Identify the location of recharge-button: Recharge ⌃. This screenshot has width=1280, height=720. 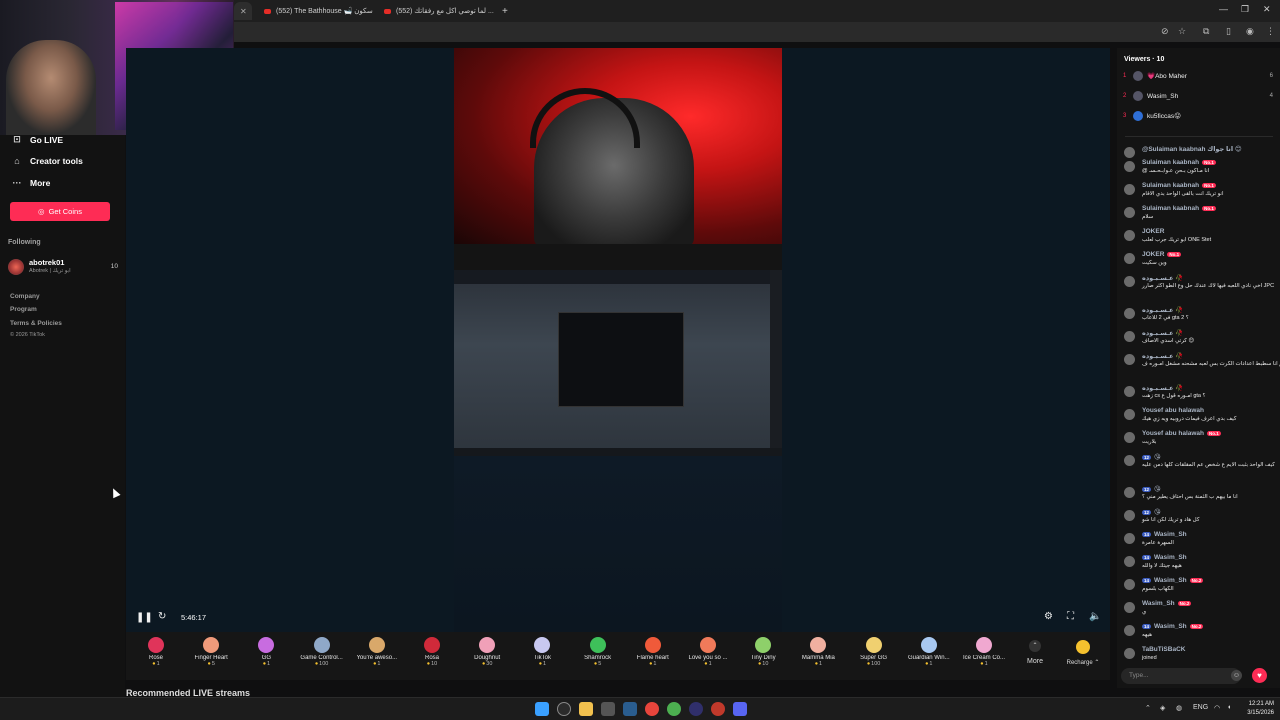
(1083, 653).